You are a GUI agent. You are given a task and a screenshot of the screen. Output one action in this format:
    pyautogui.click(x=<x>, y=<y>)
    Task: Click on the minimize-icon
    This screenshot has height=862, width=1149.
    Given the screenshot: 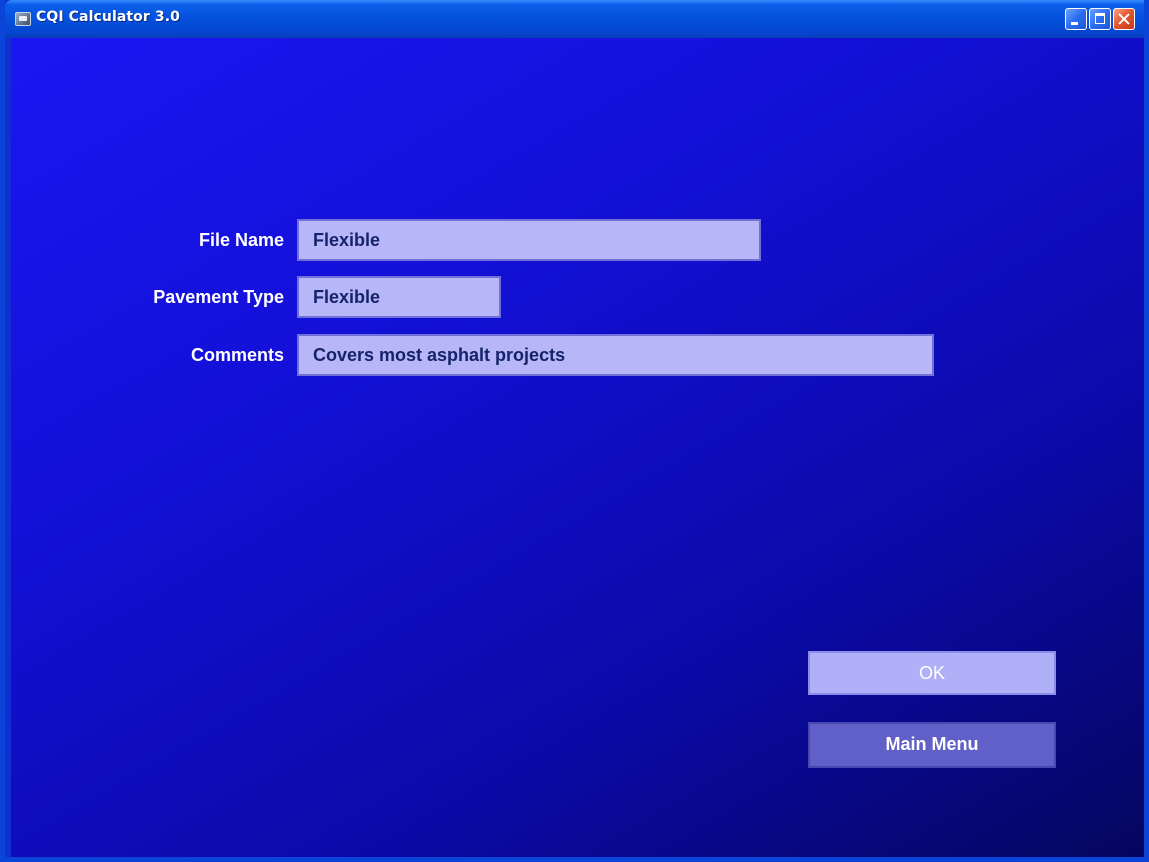 What is the action you would take?
    pyautogui.click(x=1074, y=23)
    